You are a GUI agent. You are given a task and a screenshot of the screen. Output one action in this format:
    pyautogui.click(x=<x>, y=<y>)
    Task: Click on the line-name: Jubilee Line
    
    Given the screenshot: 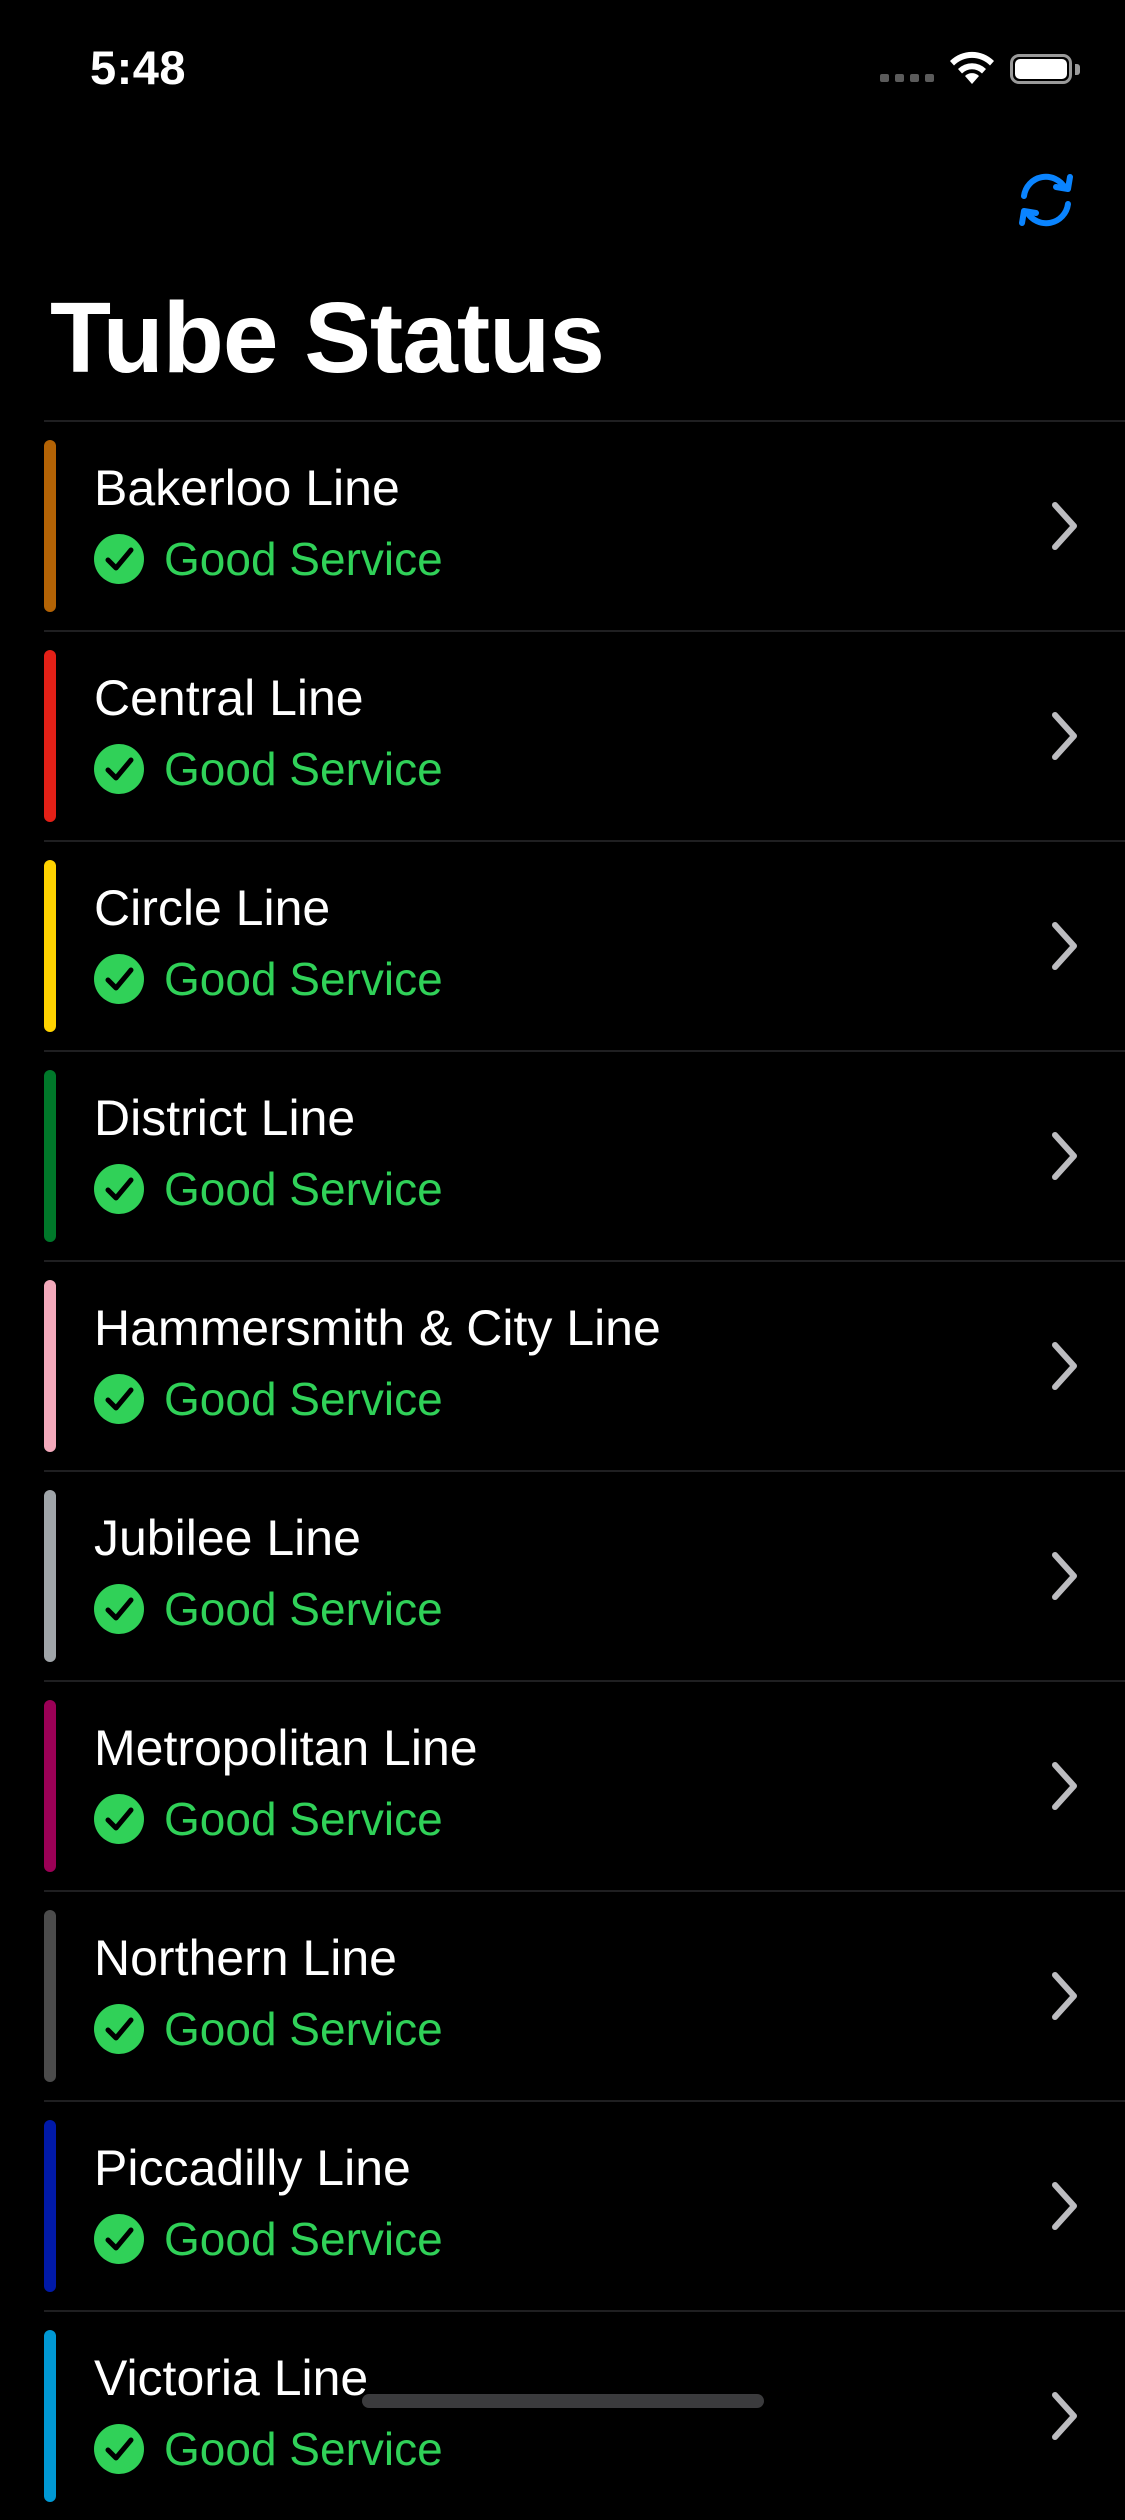 What is the action you would take?
    pyautogui.click(x=227, y=1538)
    